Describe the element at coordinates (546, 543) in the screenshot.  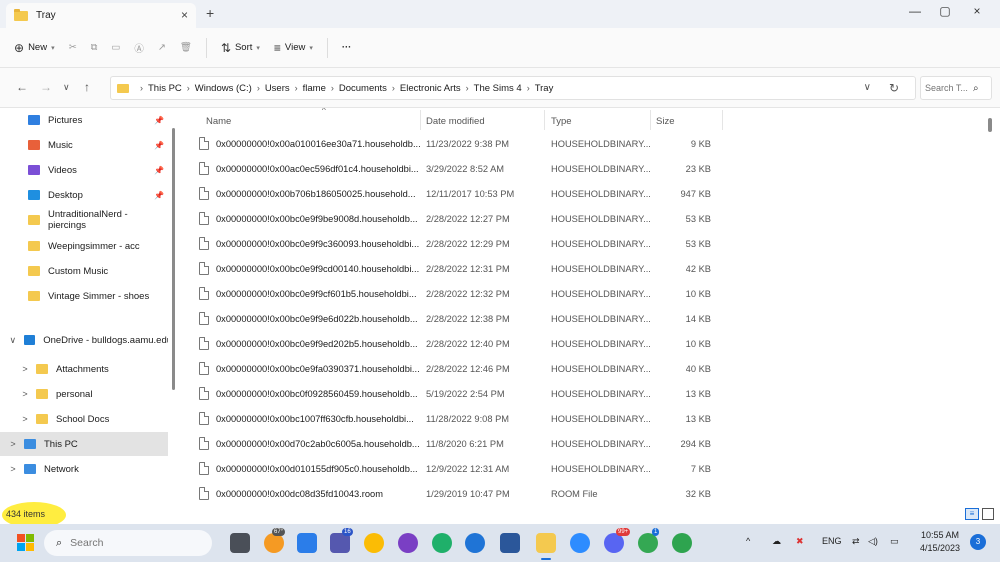
I see `file-explorer-icon` at that location.